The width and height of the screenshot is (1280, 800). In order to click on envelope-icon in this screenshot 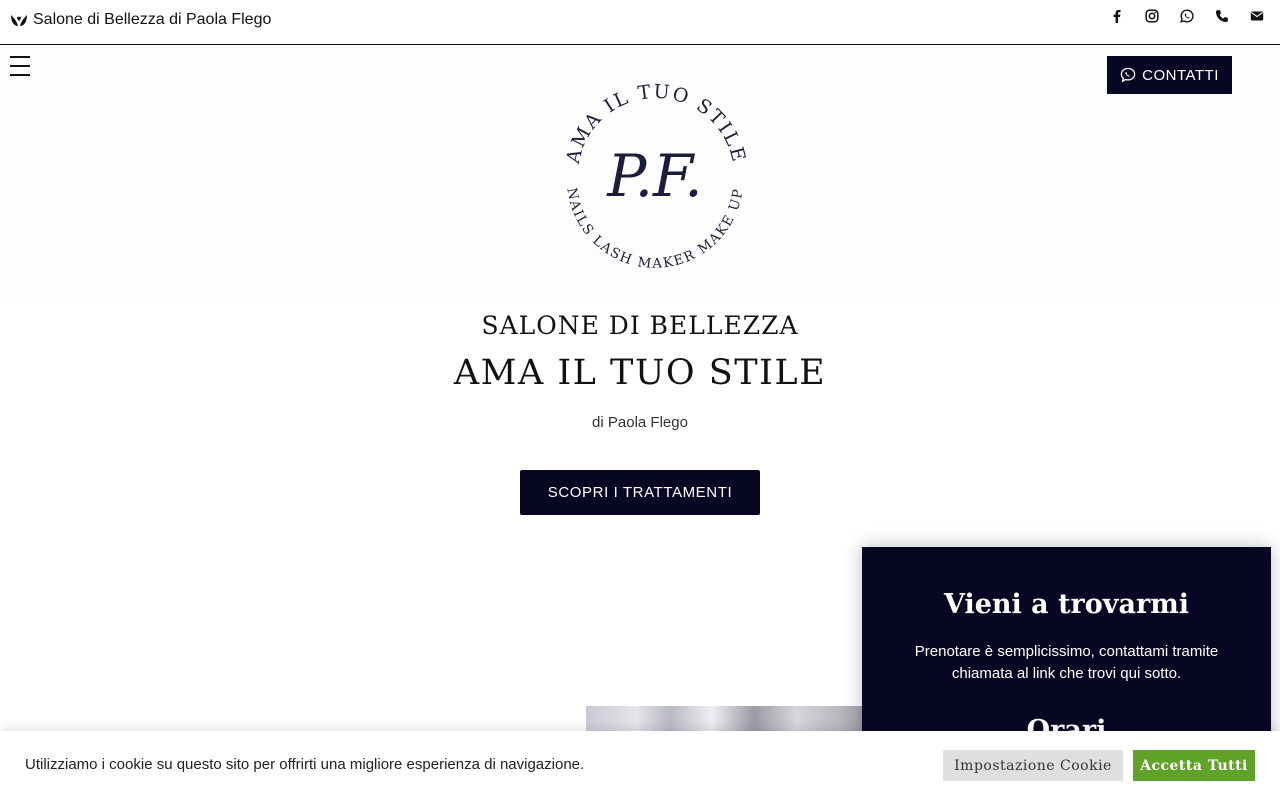, I will do `click(1257, 16)`.